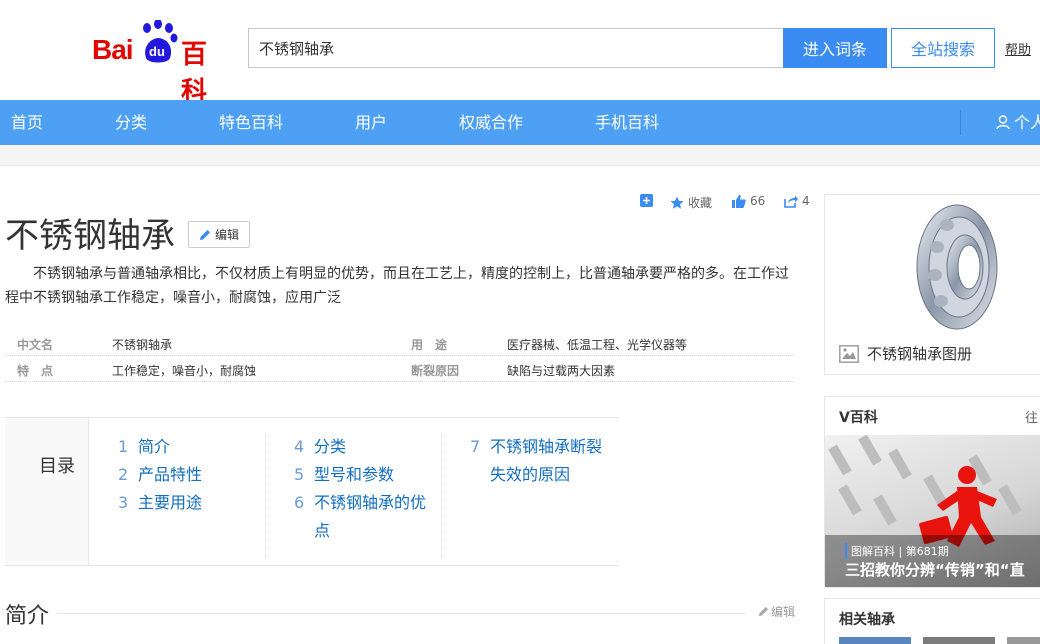 The height and width of the screenshot is (644, 1040). I want to click on thumbs-up-icon, so click(739, 201).